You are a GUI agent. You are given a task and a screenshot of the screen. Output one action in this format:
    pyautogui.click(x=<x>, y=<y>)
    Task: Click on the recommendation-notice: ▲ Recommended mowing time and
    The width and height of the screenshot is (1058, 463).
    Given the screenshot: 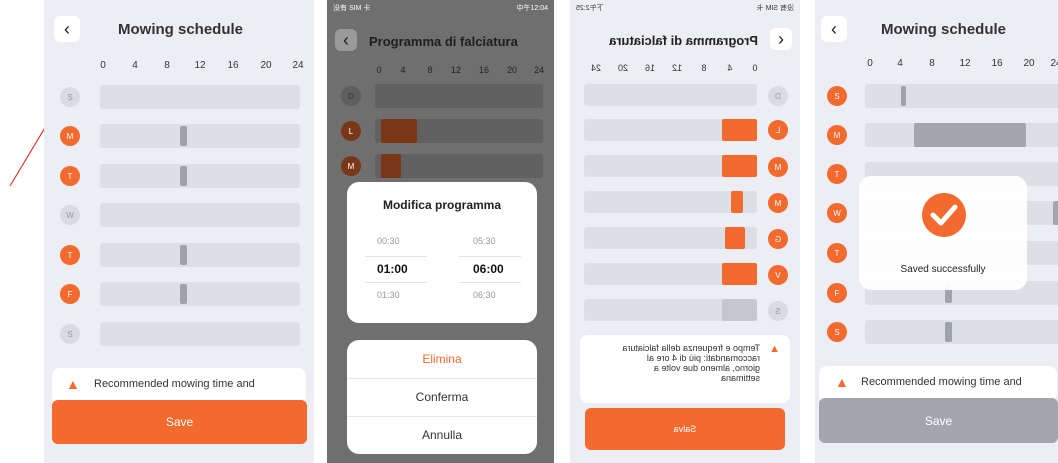 What is the action you would take?
    pyautogui.click(x=179, y=386)
    